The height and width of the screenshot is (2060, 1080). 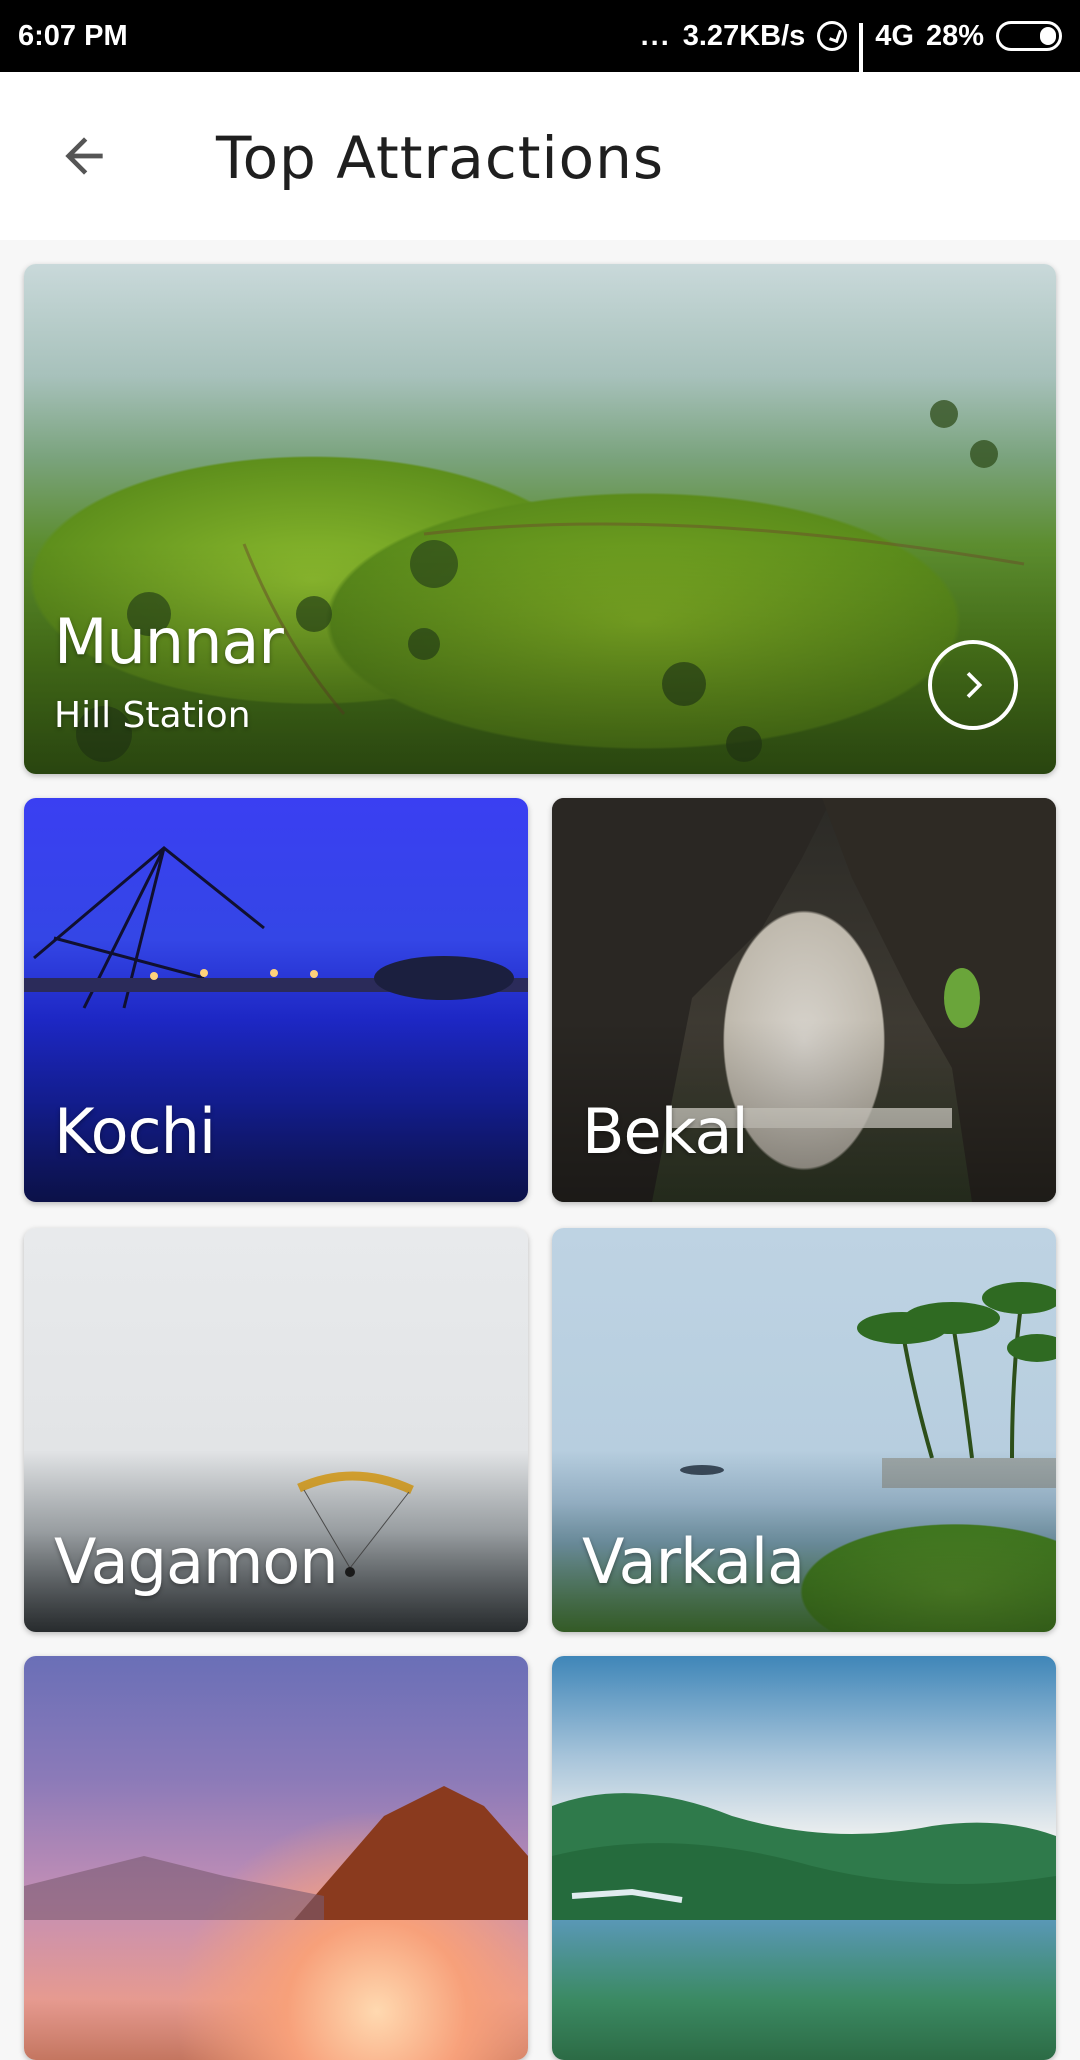 I want to click on back-button, so click(x=84, y=156).